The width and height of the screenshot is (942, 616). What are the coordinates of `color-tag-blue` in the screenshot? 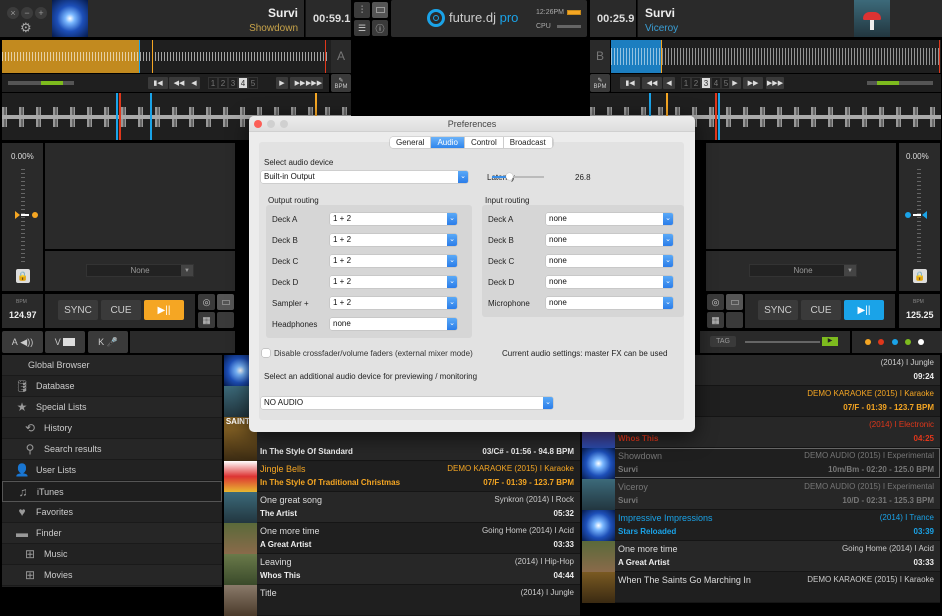 It's located at (895, 342).